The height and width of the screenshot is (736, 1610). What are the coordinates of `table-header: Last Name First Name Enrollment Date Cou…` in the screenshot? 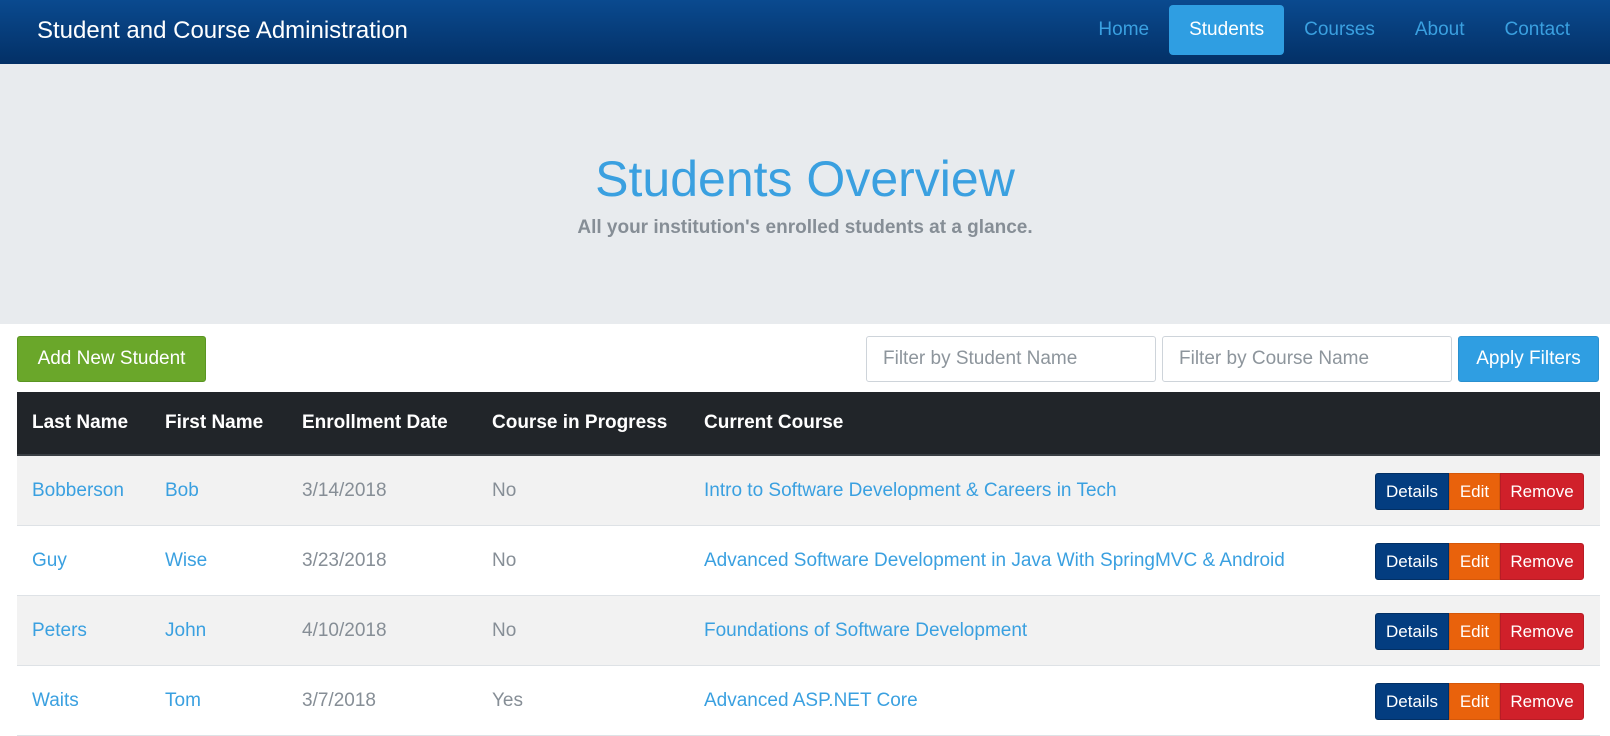 It's located at (808, 424).